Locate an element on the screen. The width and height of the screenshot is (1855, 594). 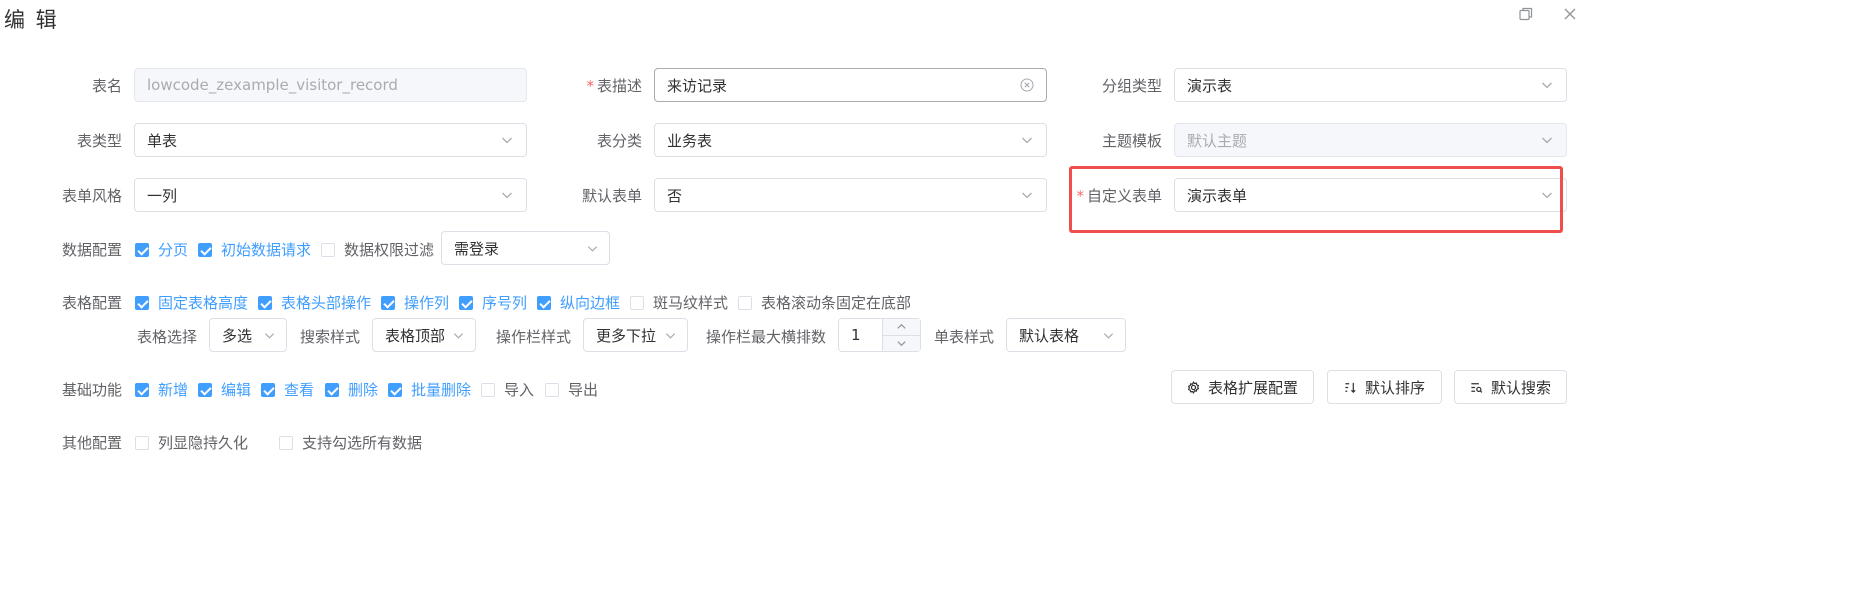
decrease-button is located at coordinates (901, 342).